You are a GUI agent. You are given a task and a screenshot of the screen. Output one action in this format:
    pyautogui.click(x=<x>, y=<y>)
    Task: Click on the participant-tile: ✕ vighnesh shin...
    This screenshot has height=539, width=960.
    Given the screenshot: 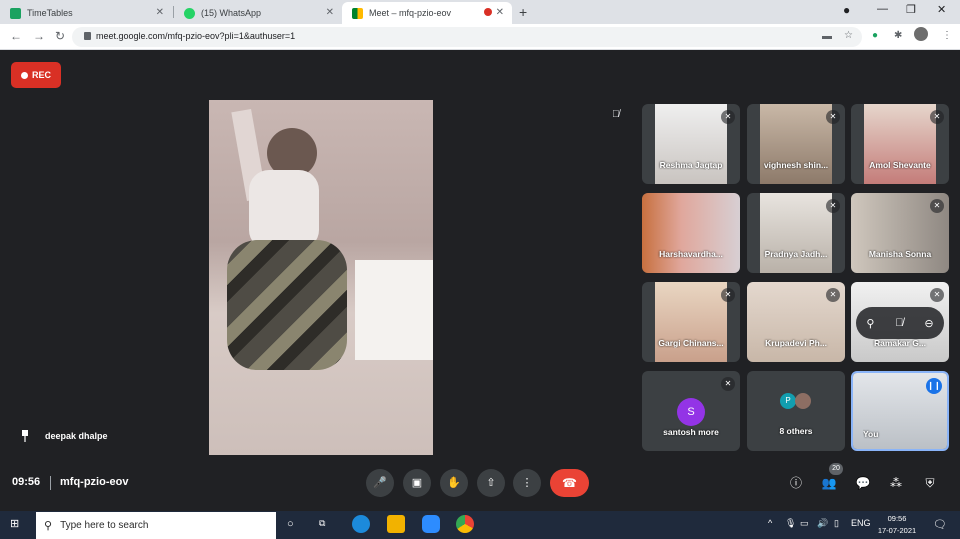 What is the action you would take?
    pyautogui.click(x=796, y=144)
    